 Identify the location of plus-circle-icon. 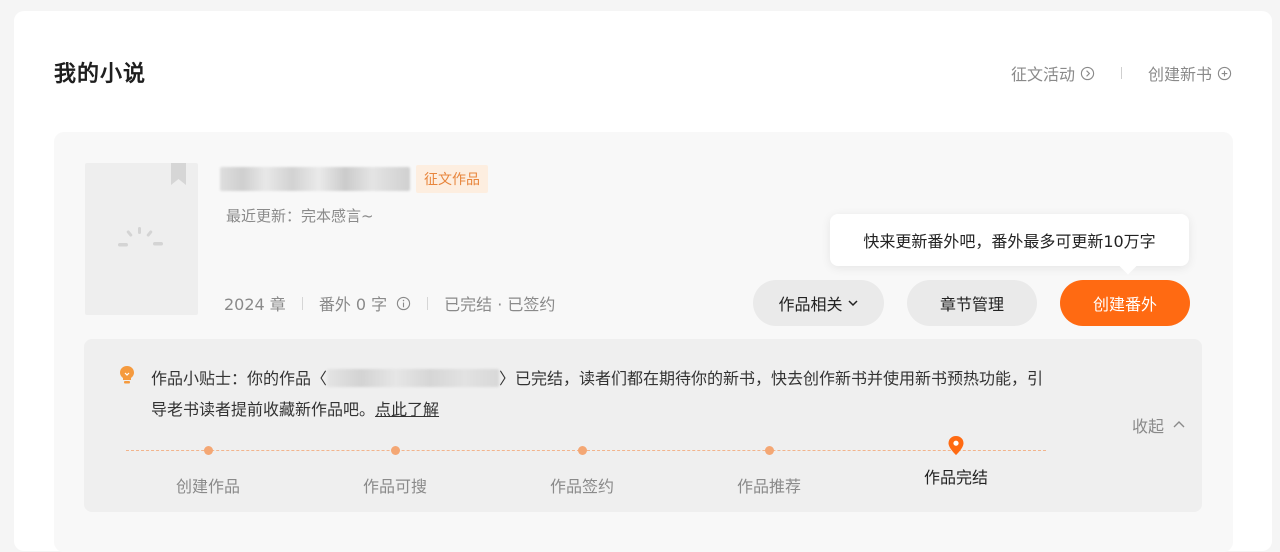
(1224, 73).